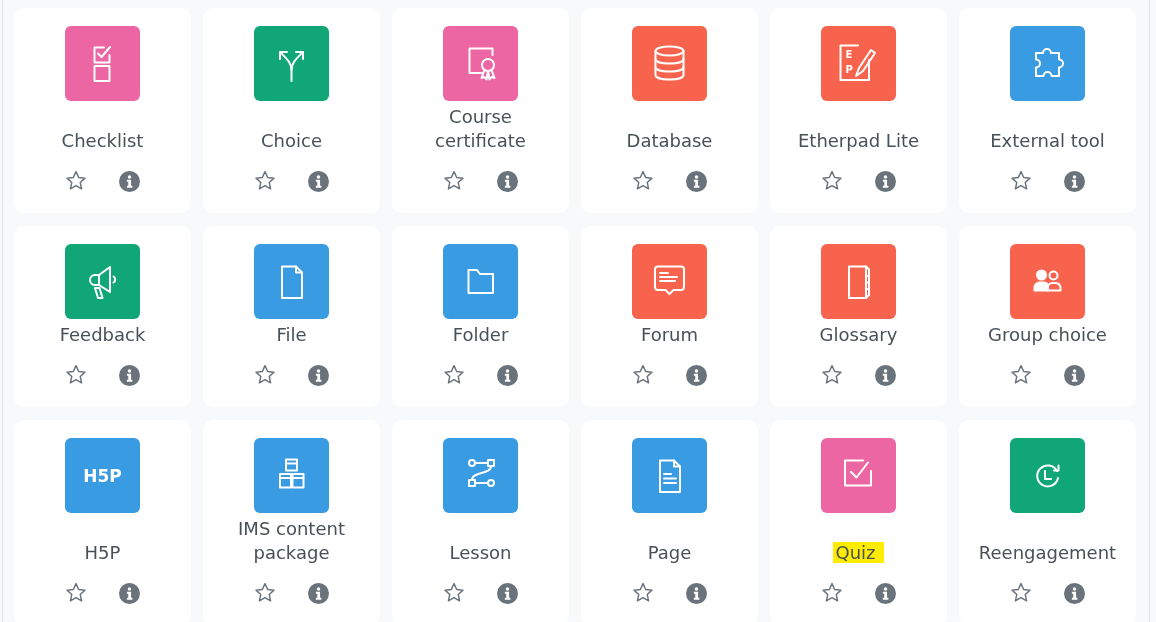  Describe the element at coordinates (858, 334) in the screenshot. I see `activity-name: Glossary` at that location.